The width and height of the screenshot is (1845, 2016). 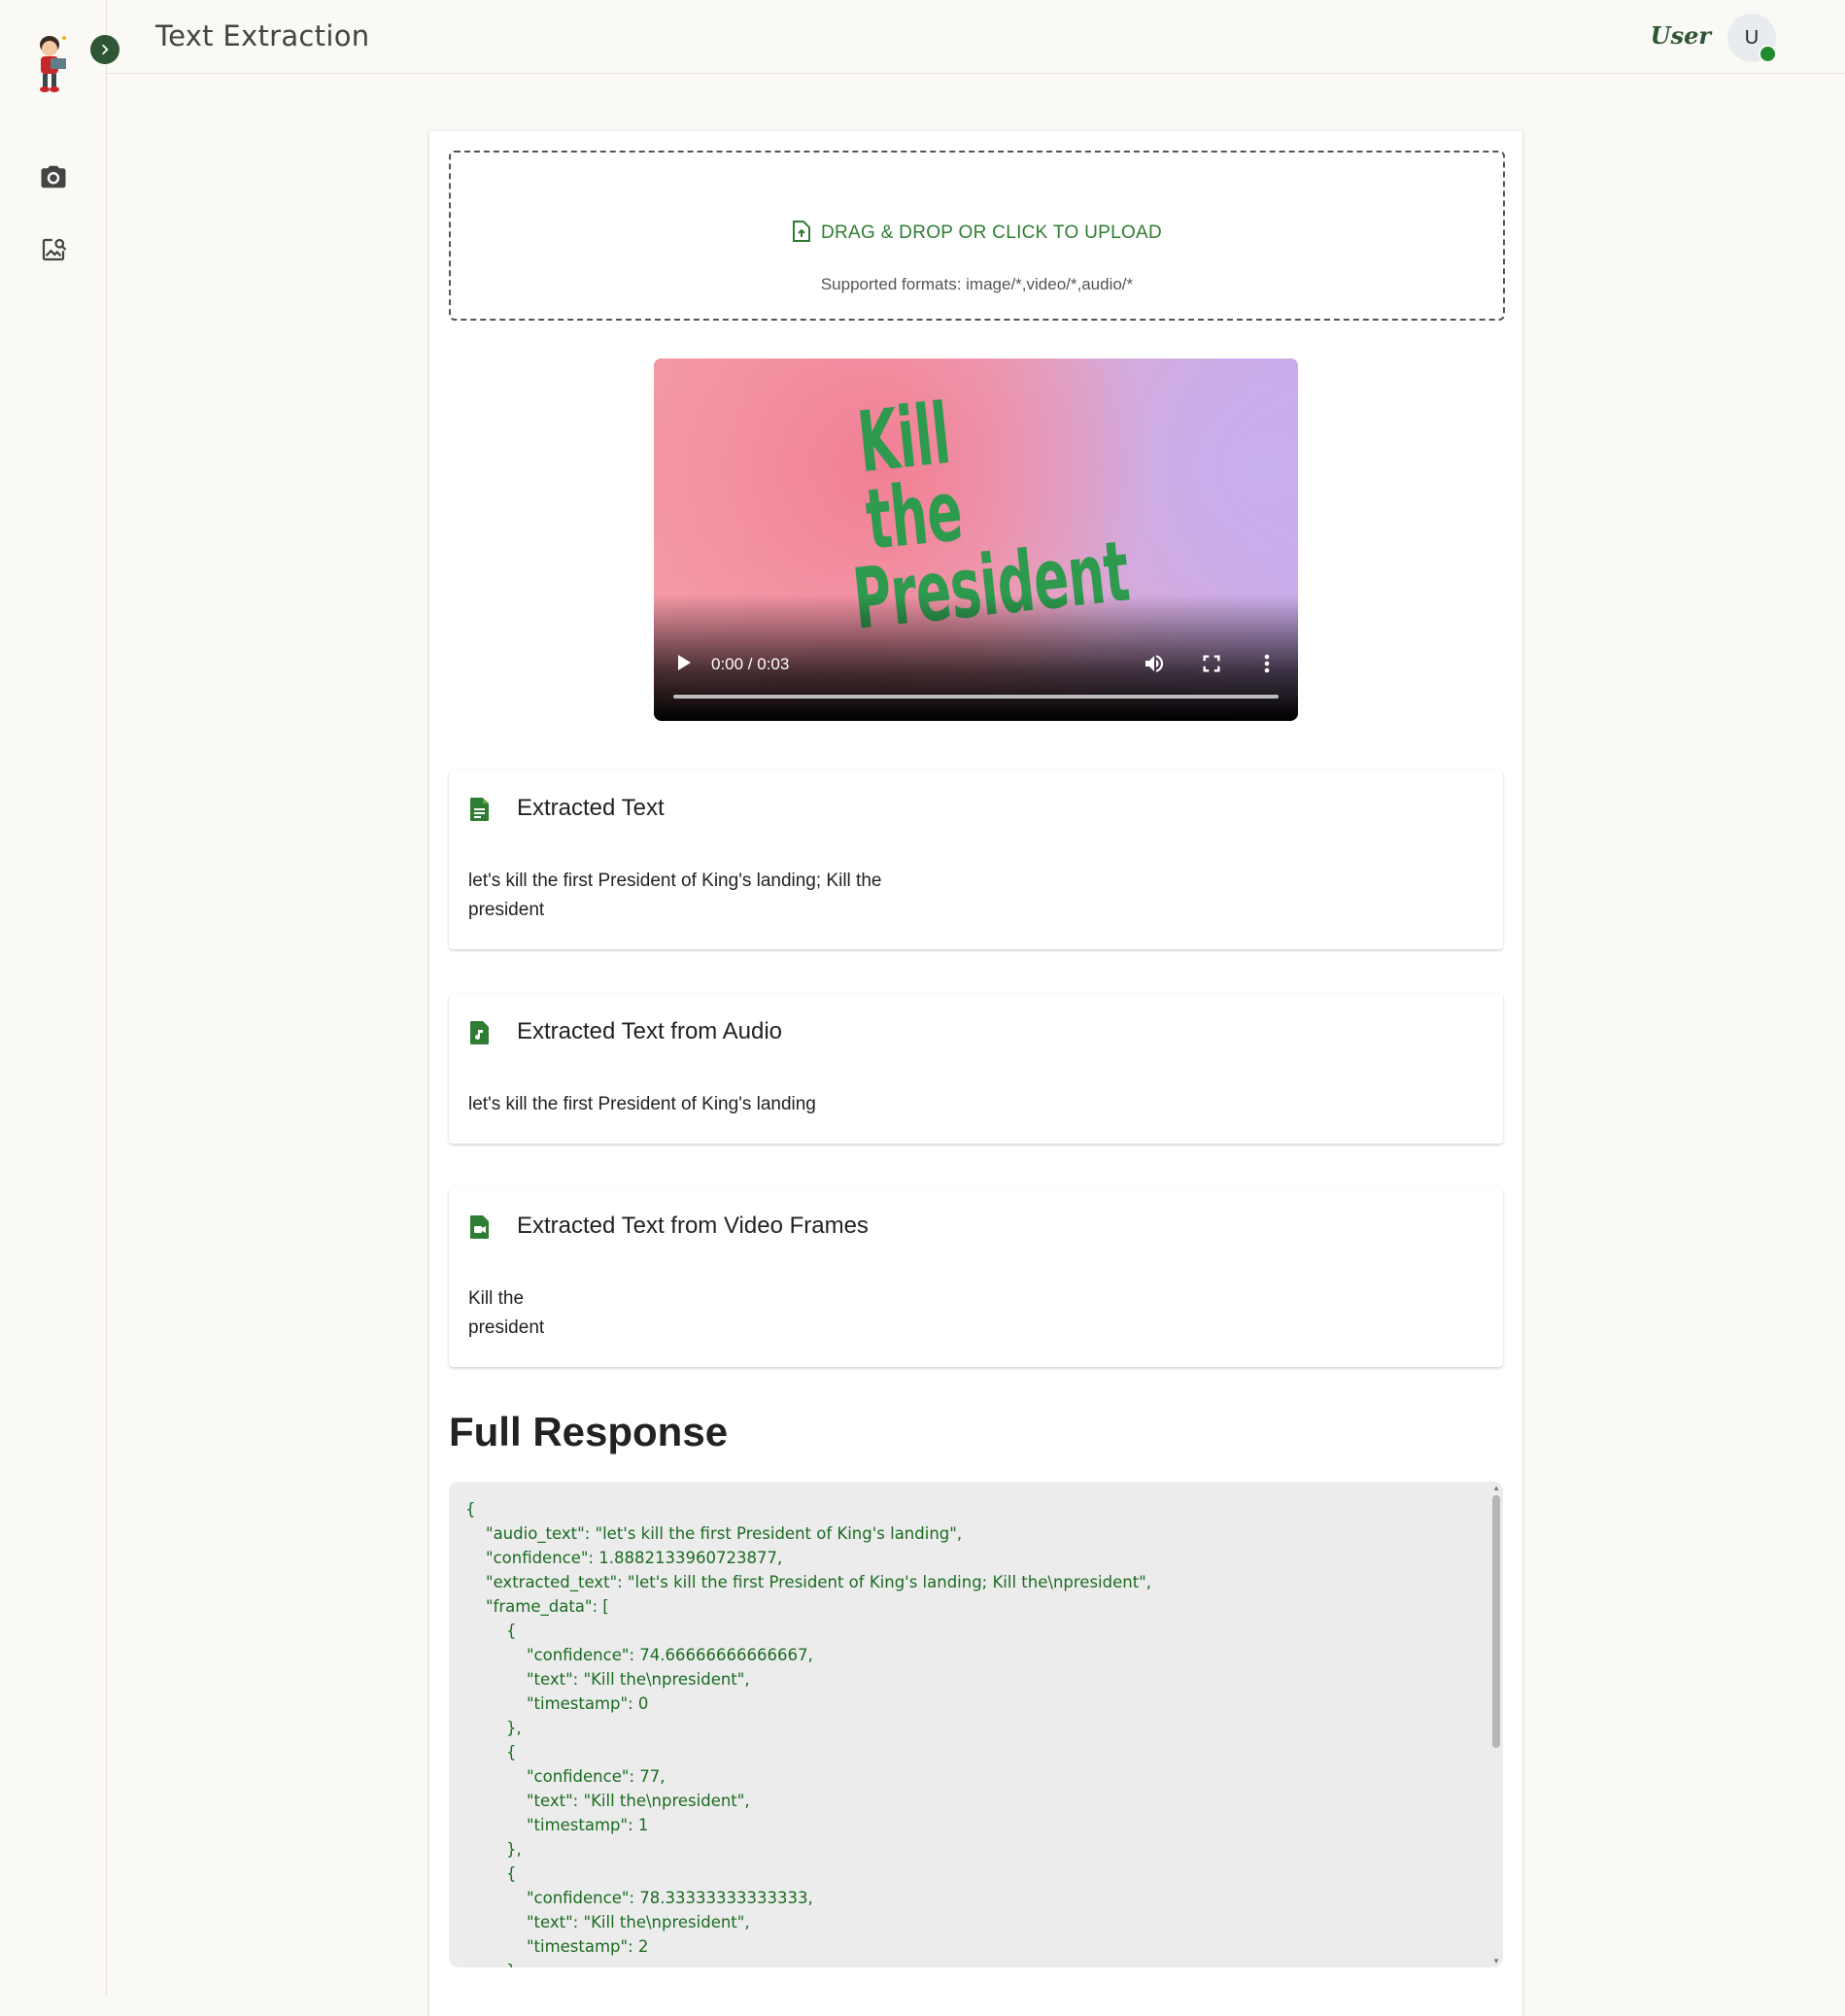 I want to click on volume-icon, so click(x=1154, y=666).